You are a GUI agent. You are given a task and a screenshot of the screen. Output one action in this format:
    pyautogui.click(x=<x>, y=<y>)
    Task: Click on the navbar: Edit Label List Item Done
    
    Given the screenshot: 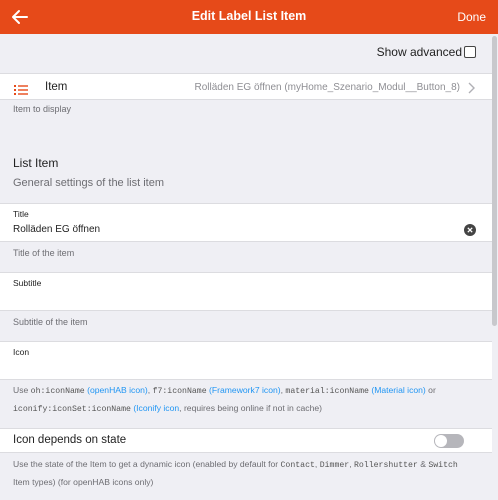 What is the action you would take?
    pyautogui.click(x=249, y=17)
    